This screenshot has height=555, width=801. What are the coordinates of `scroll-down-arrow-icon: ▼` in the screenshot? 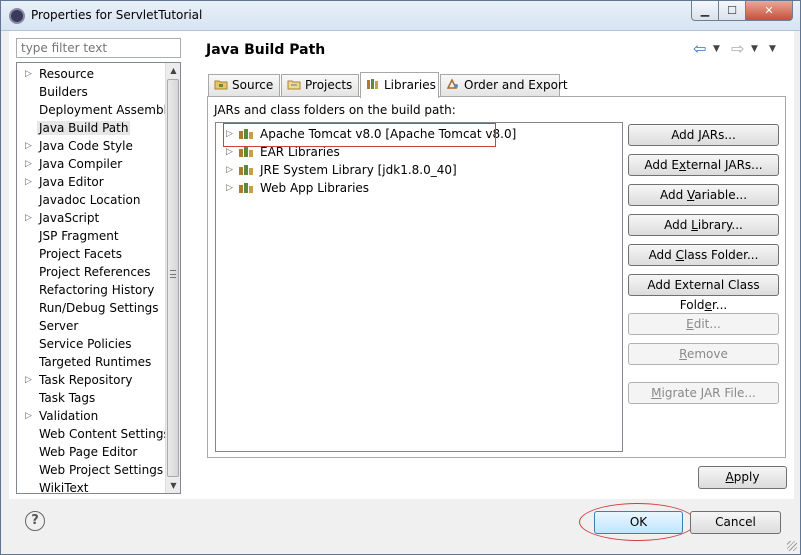 It's located at (173, 485).